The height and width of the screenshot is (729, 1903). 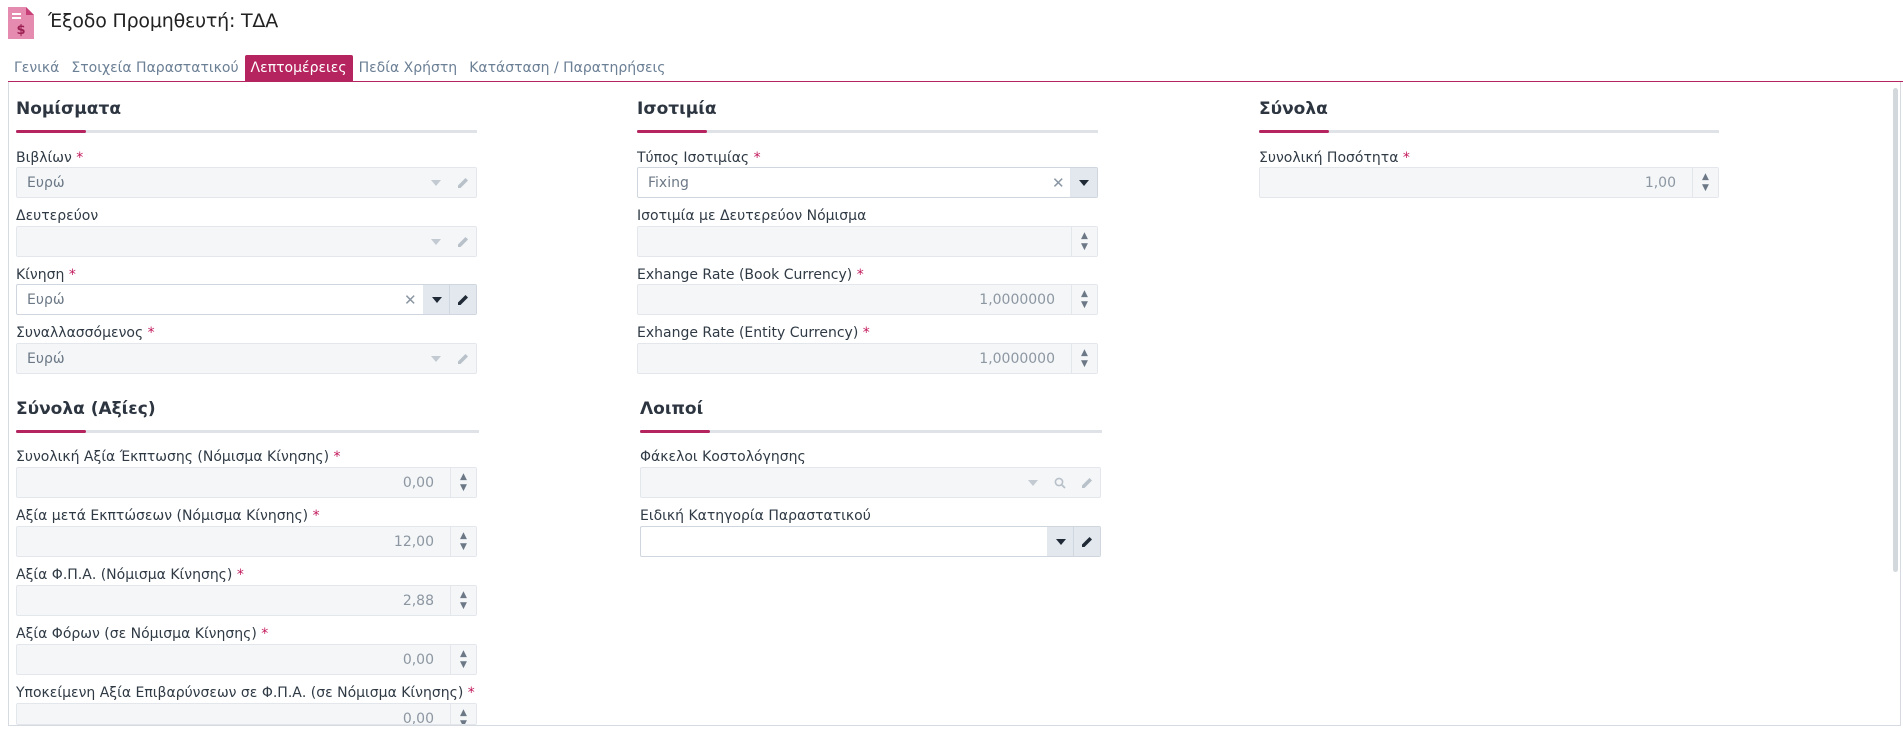 I want to click on counterparty-currency-field: Ευρώ, so click(x=246, y=358).